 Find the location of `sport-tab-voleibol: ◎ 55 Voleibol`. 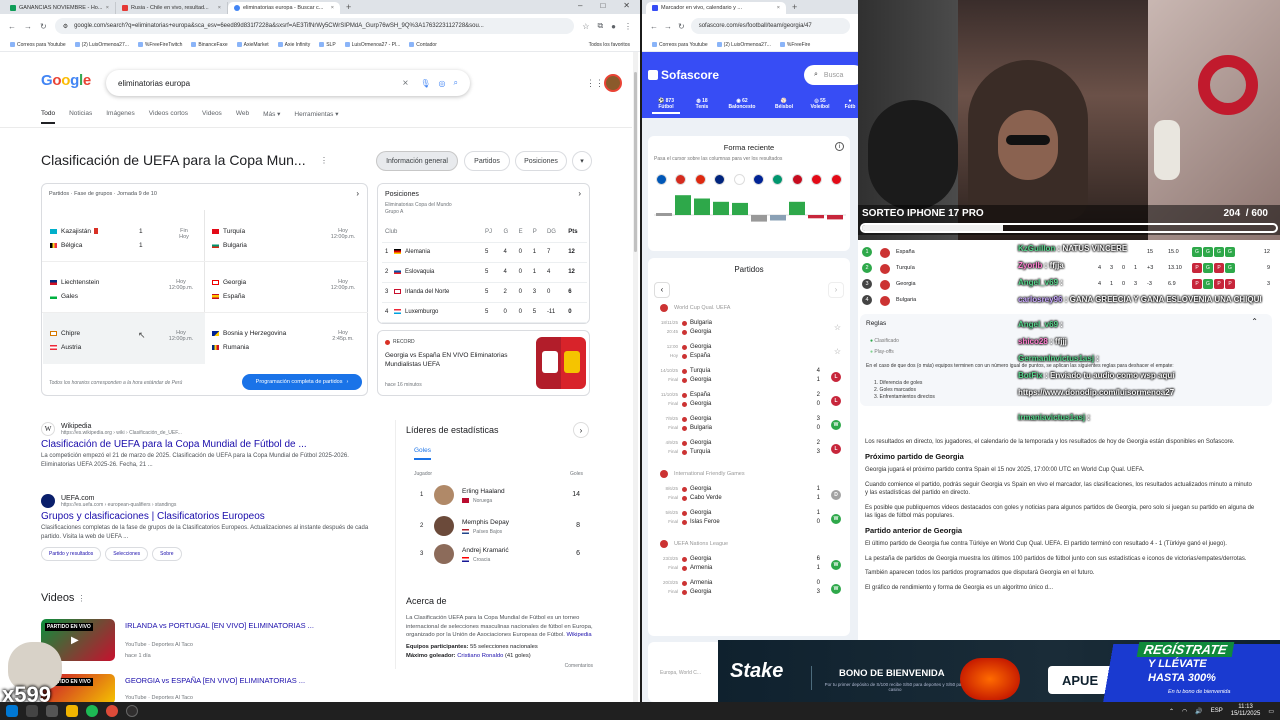

sport-tab-voleibol: ◎ 55 Voleibol is located at coordinates (820, 104).